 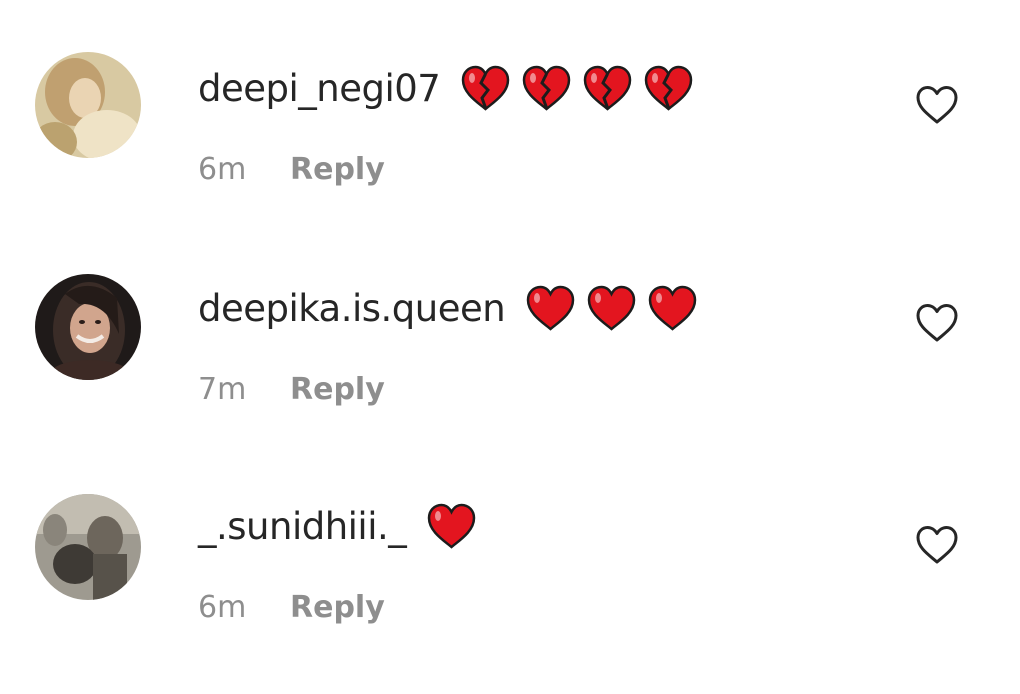 What do you see at coordinates (448, 342) in the screenshot?
I see `comment-body: deepika.is.queen 7m Reply` at bounding box center [448, 342].